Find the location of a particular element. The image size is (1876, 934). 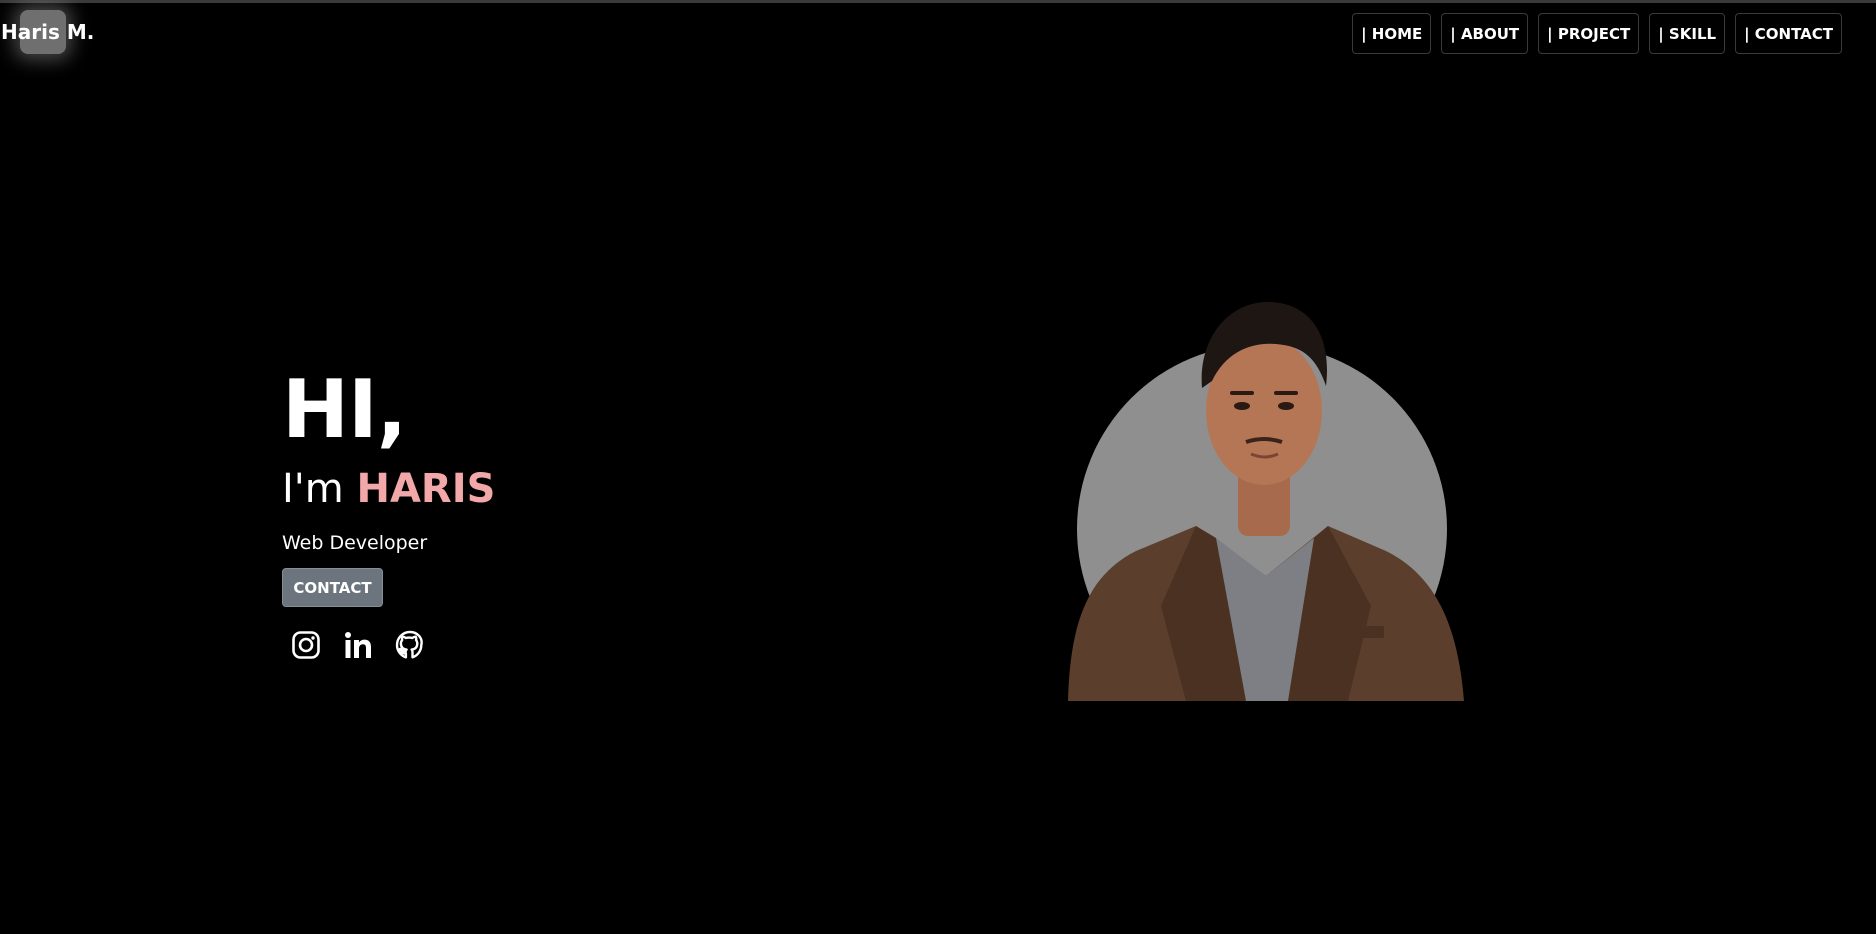

hero-intro: I'm HARIS is located at coordinates (388, 489).